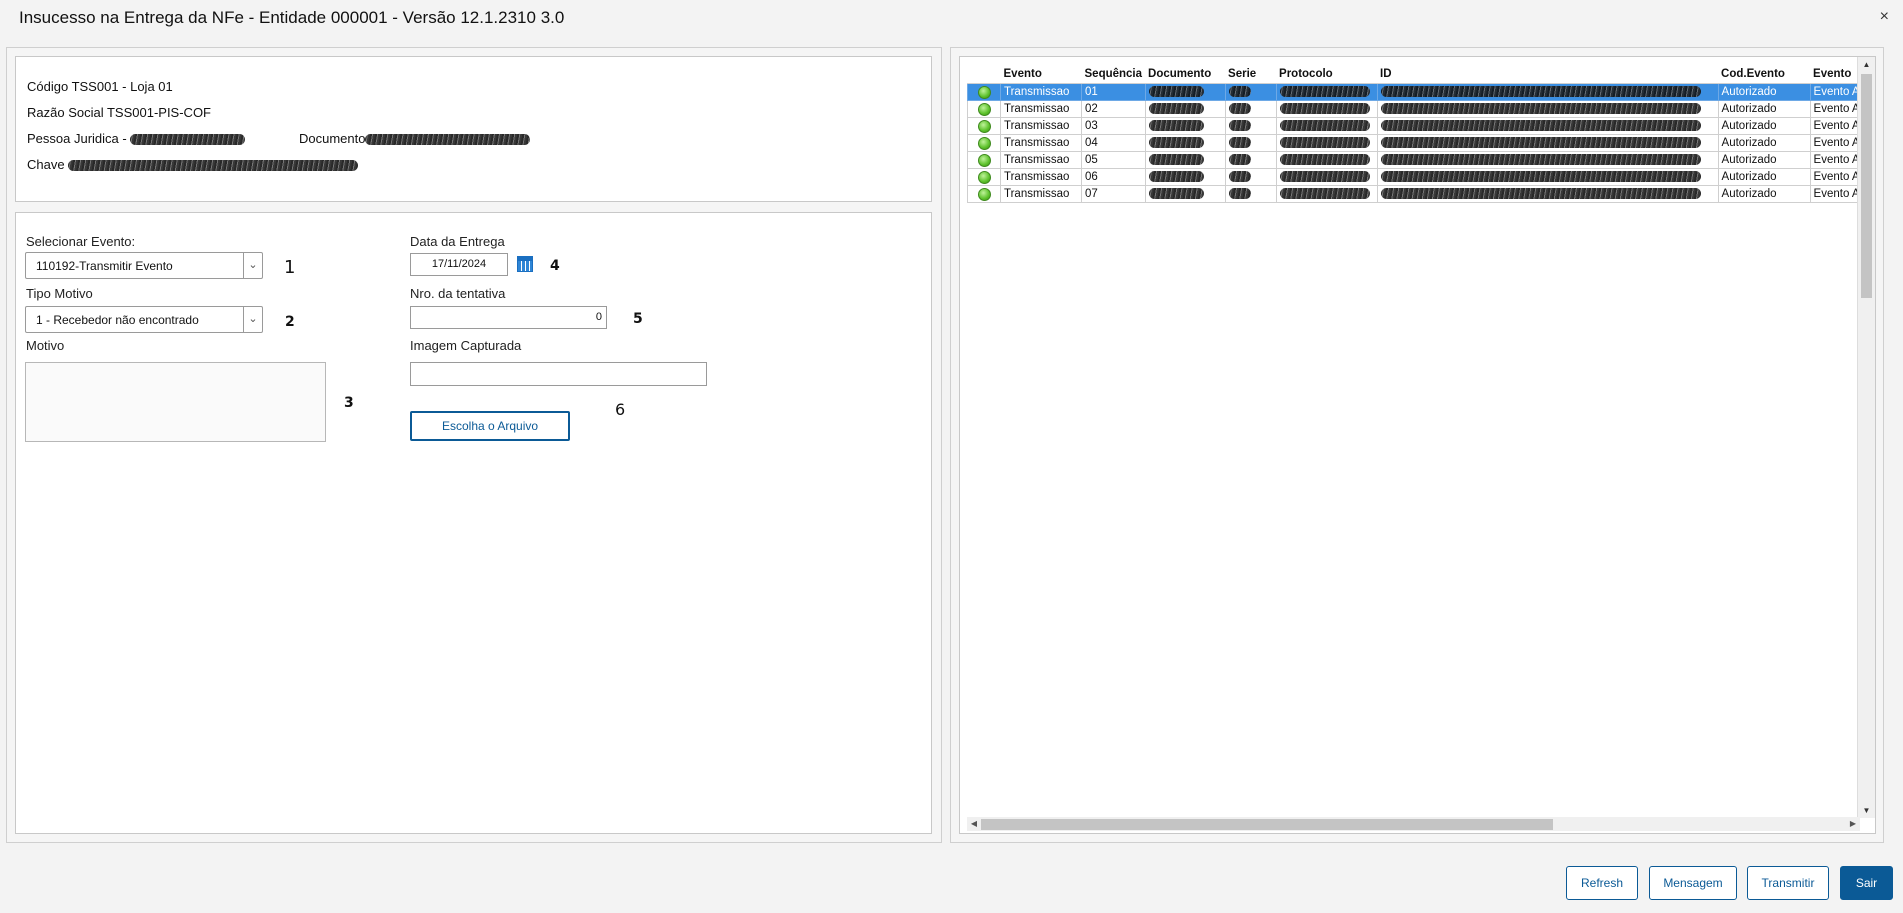  Describe the element at coordinates (1113, 126) in the screenshot. I see `cell-sequencia: 03` at that location.